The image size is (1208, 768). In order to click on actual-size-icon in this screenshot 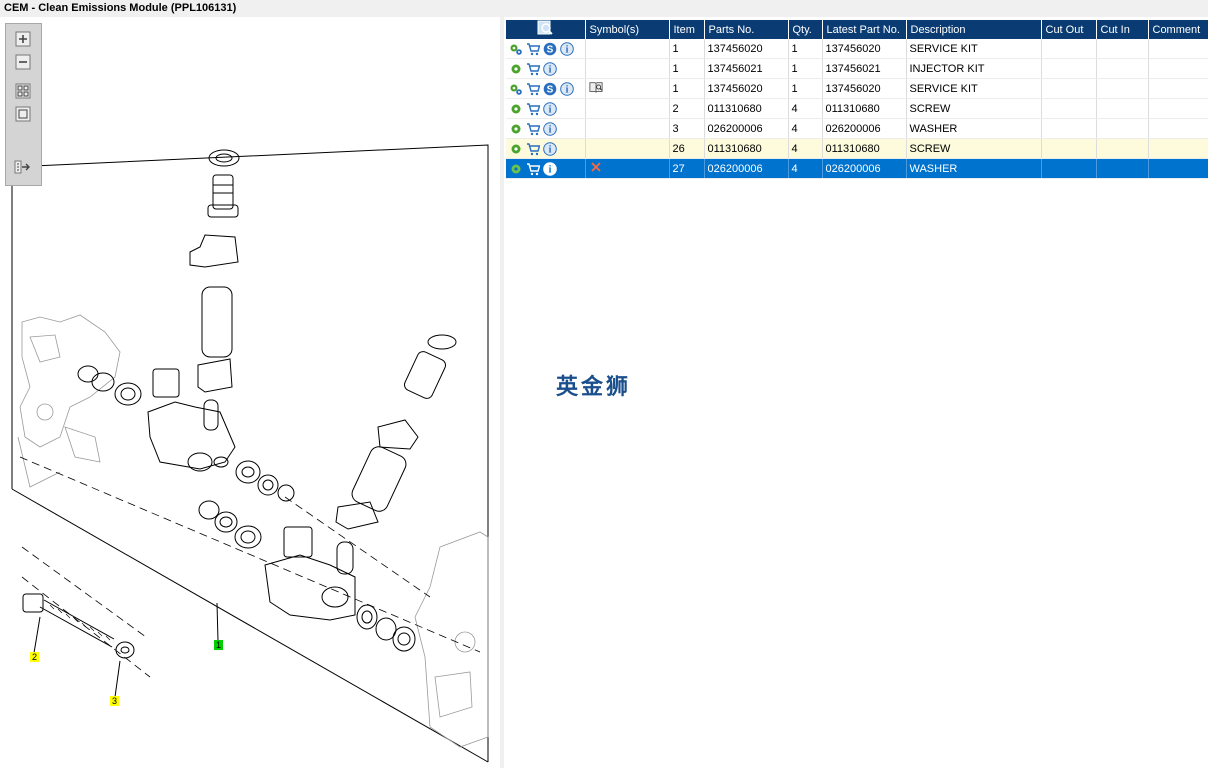, I will do `click(23, 114)`.